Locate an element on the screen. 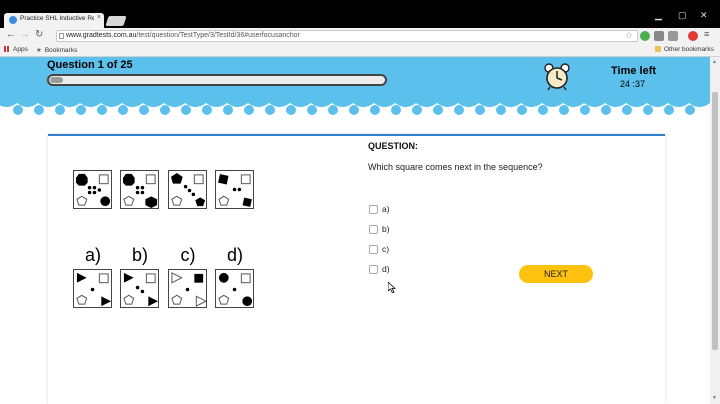  option-square-b is located at coordinates (139, 288).